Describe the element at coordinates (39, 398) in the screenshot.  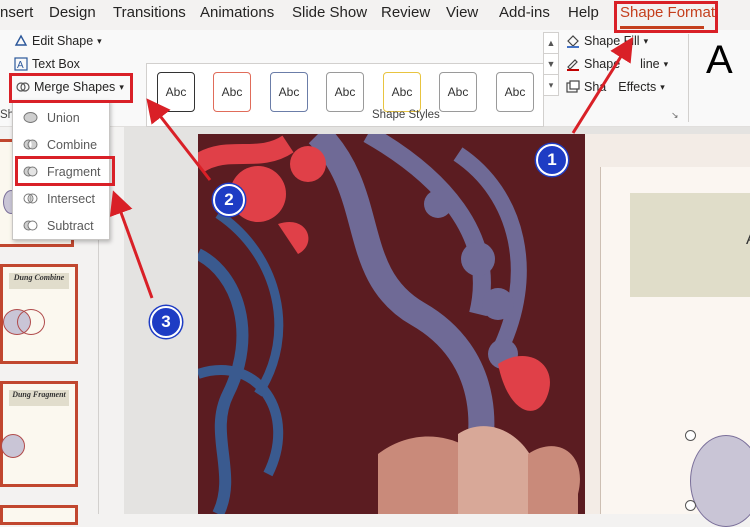
I see `thumbnail-title: Dung Fragment` at that location.